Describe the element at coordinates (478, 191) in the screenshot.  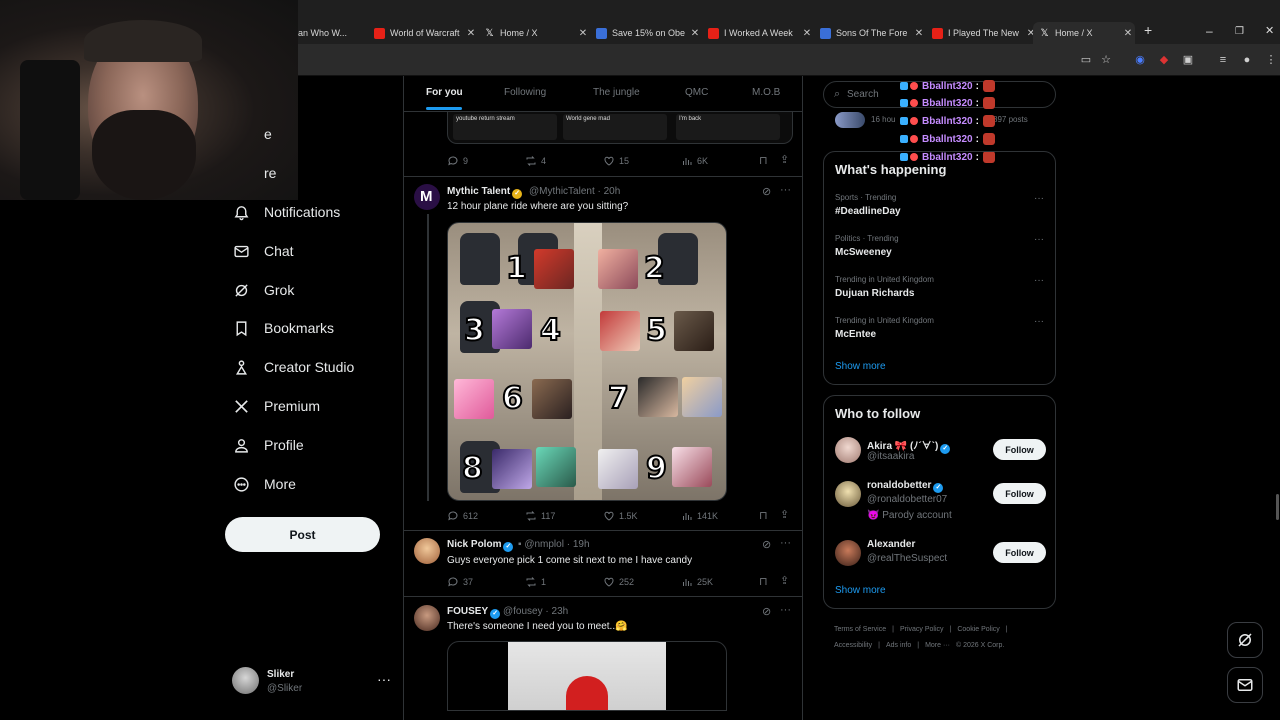
I see `tweet-author-name: Mythic Talent` at that location.